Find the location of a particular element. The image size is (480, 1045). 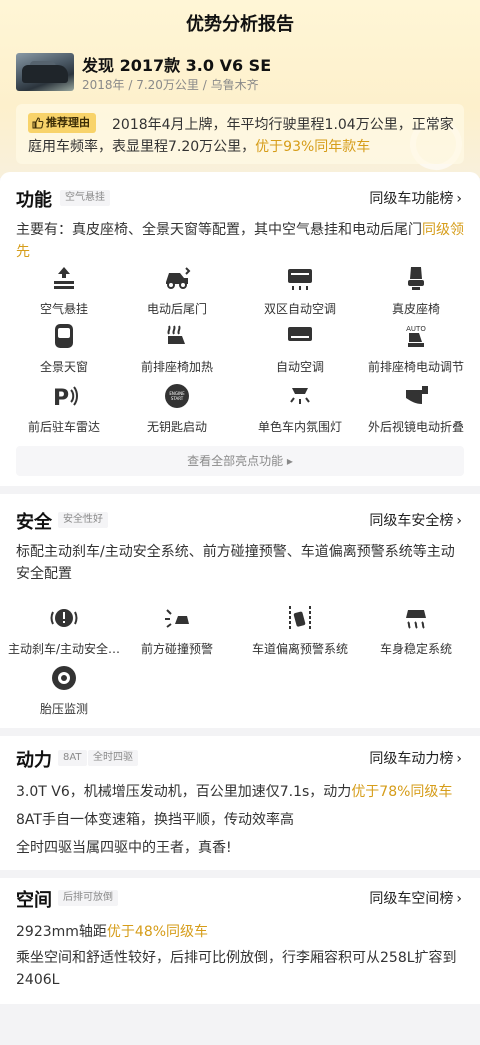

recommend-reason-tag: 推荐理由 is located at coordinates (62, 123).